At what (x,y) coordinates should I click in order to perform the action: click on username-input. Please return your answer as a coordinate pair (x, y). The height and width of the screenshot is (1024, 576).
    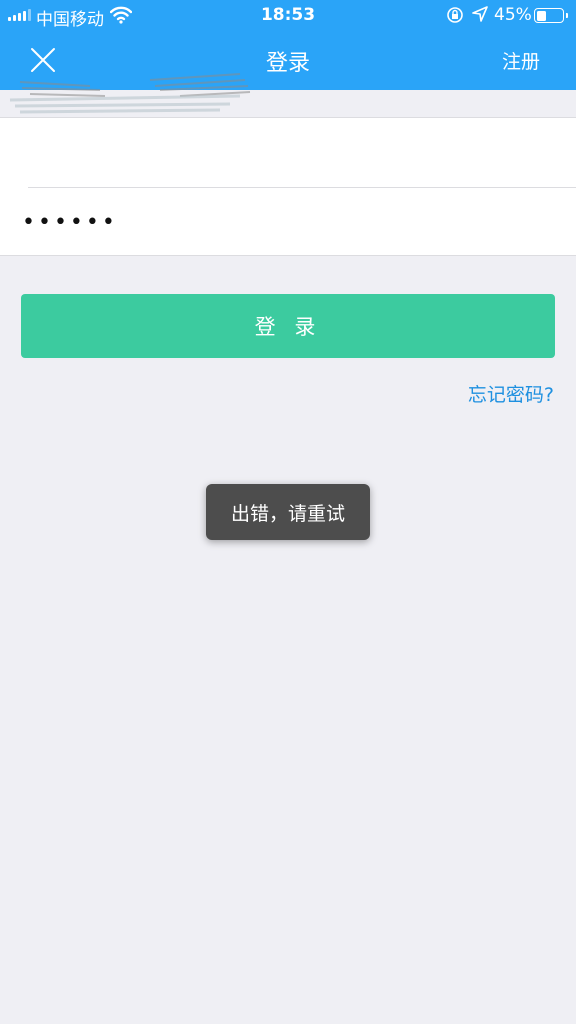
    Looking at the image, I should click on (287, 152).